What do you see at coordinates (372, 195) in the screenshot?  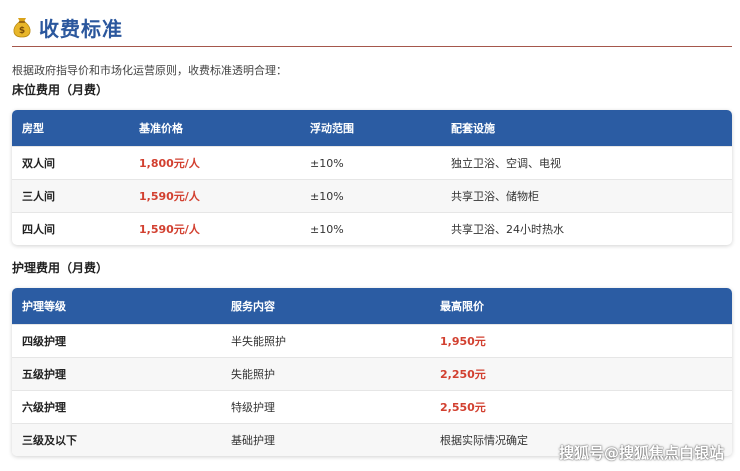 I see `table-row: 三人间 1,590元/人 ±10% 共享卫浴、储物柜` at bounding box center [372, 195].